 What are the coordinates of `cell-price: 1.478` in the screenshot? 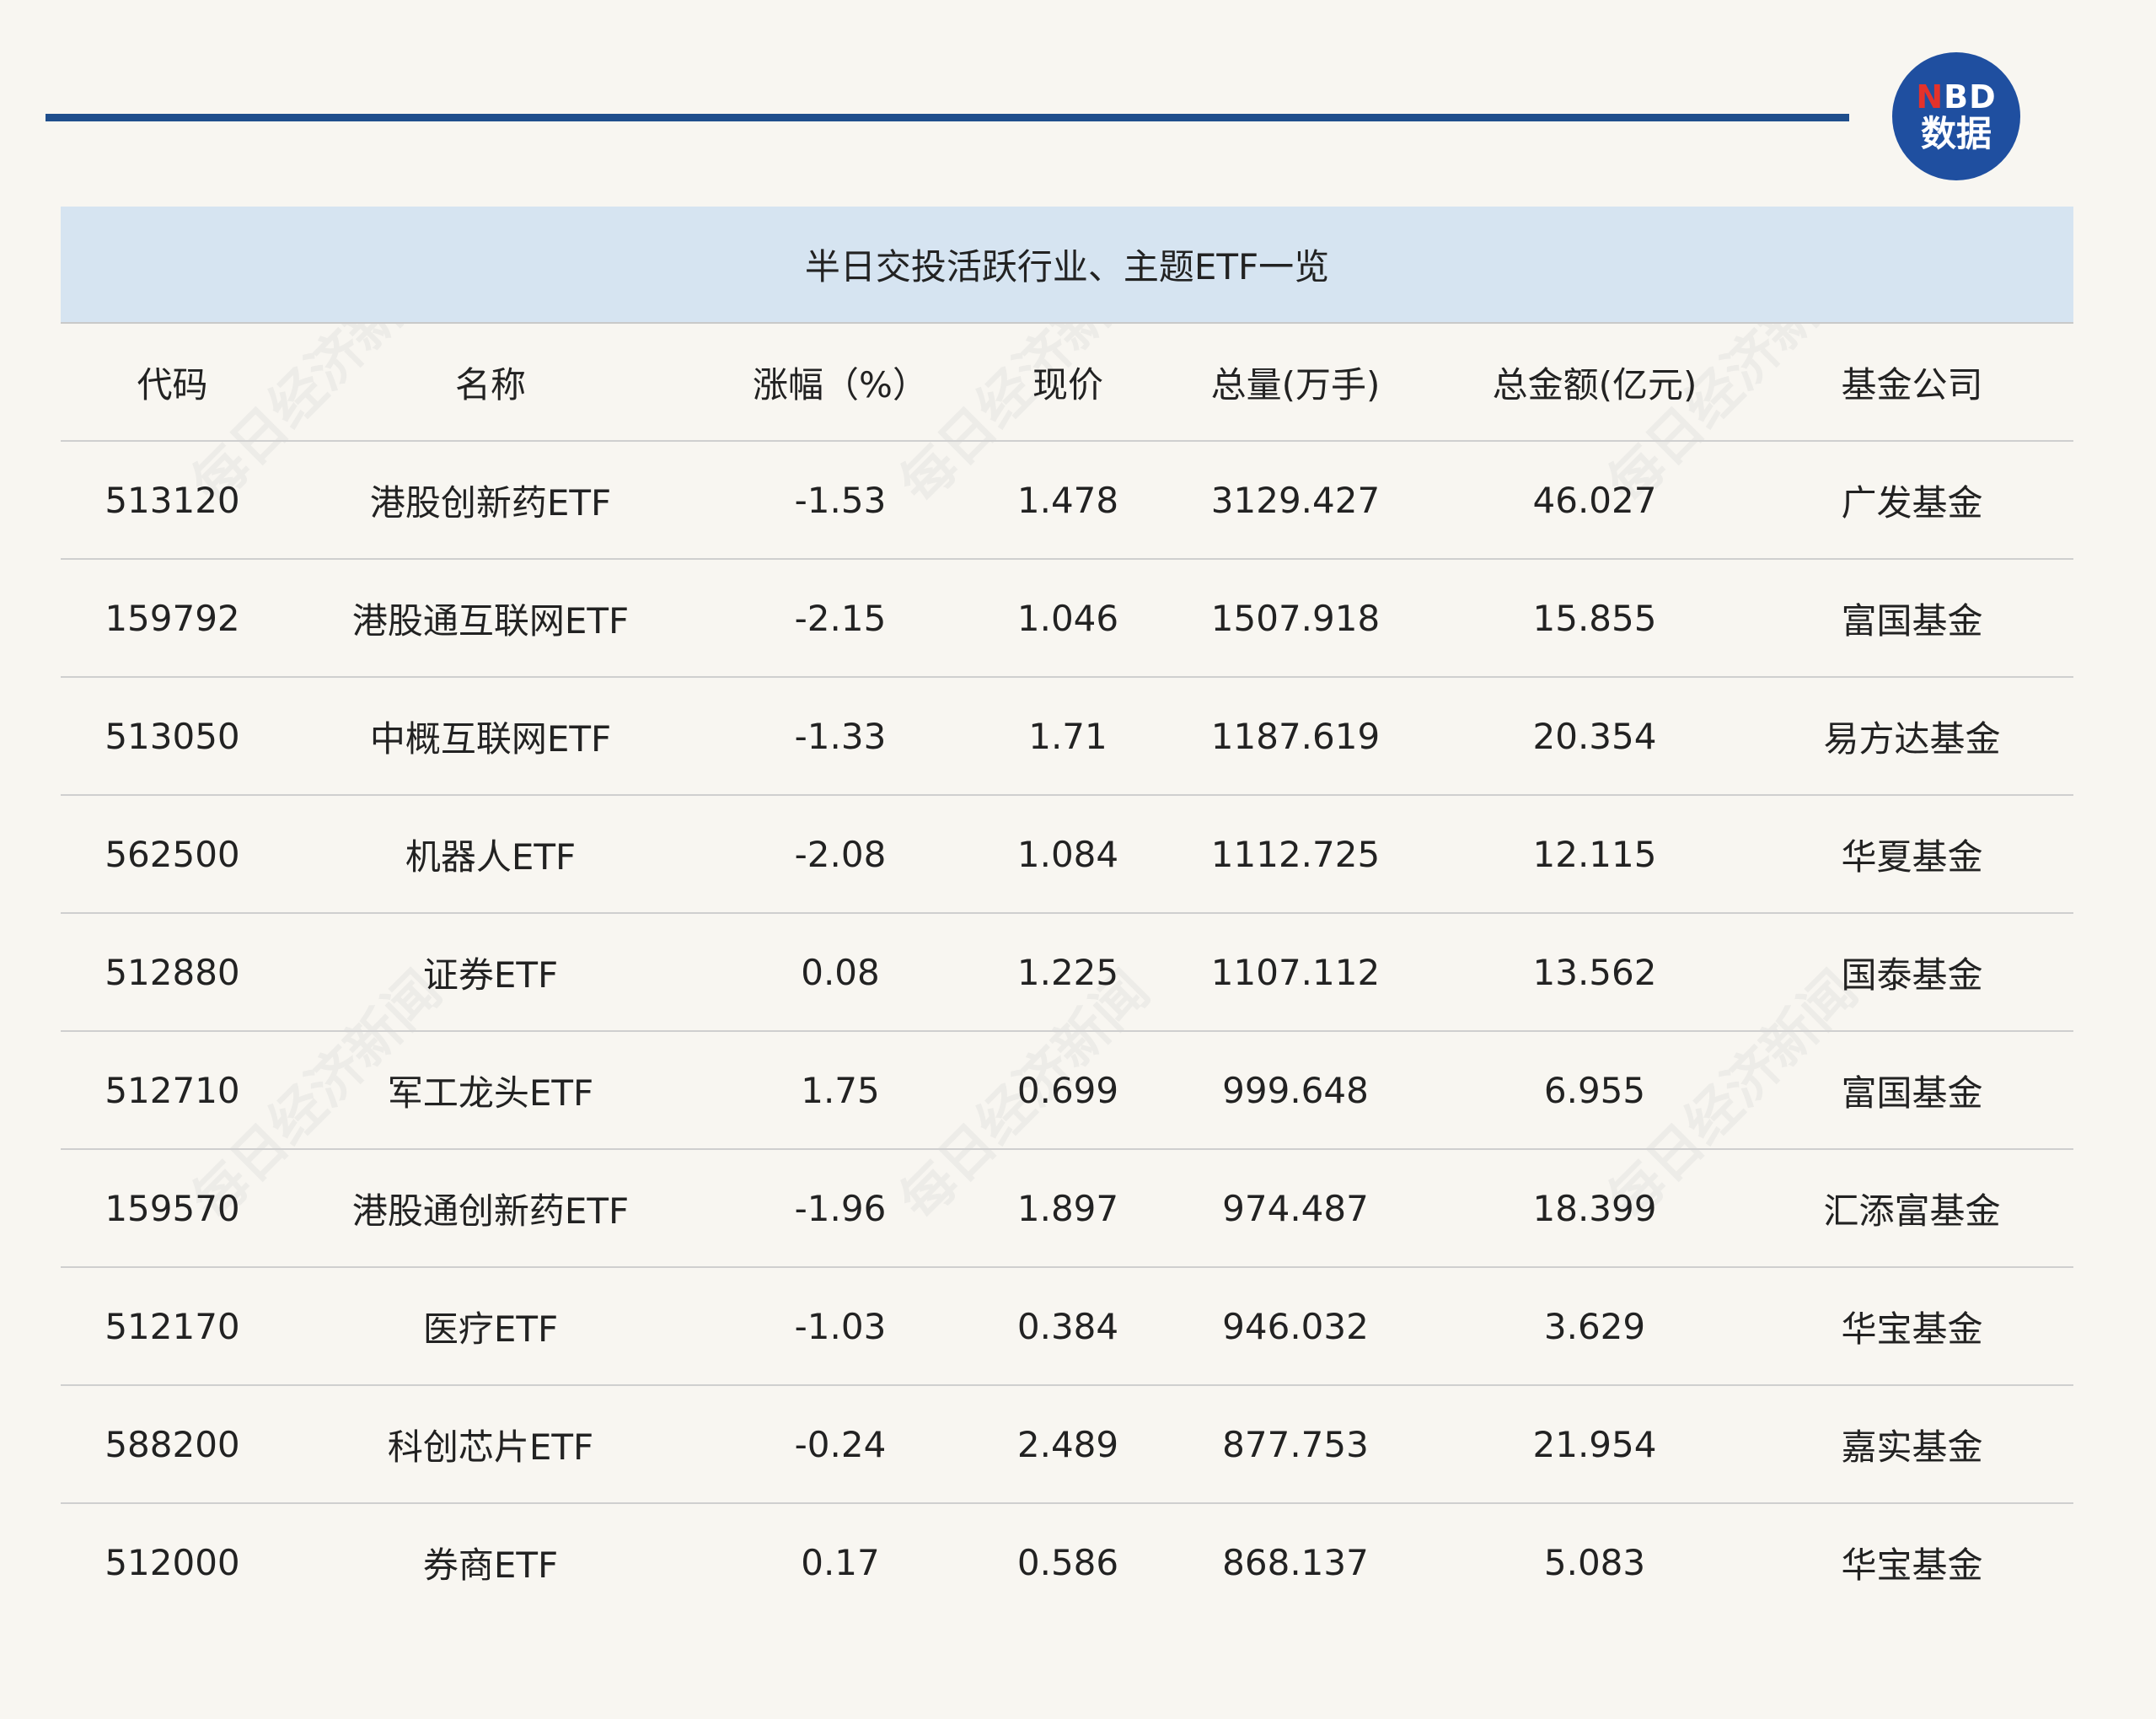 It's located at (1067, 500).